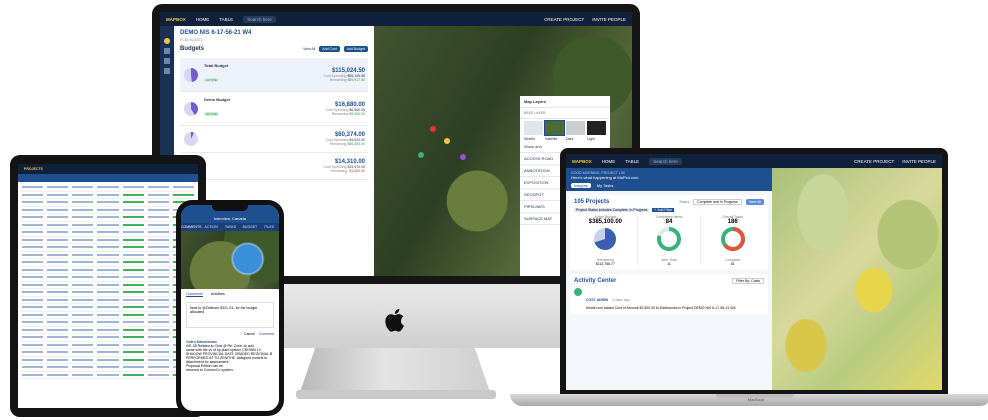 The width and height of the screenshot is (988, 420). What do you see at coordinates (218, 294) in the screenshot?
I see `subtab-activities: Activities` at bounding box center [218, 294].